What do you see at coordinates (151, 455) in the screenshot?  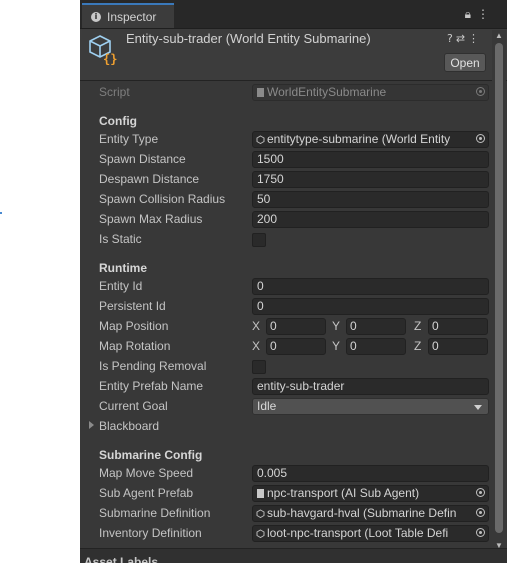 I see `submarine-config-section-title: Submarine Config` at bounding box center [151, 455].